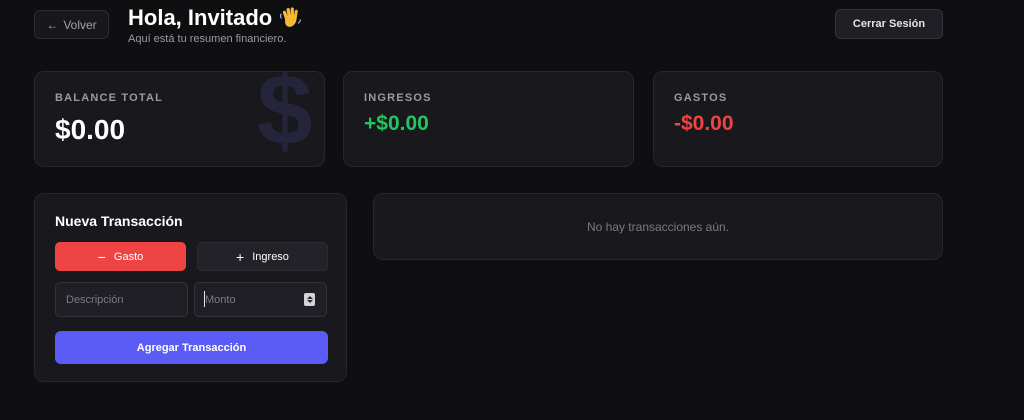 Image resolution: width=1024 pixels, height=420 pixels. What do you see at coordinates (109, 98) in the screenshot?
I see `balance-label: BALANCE TOTAL` at bounding box center [109, 98].